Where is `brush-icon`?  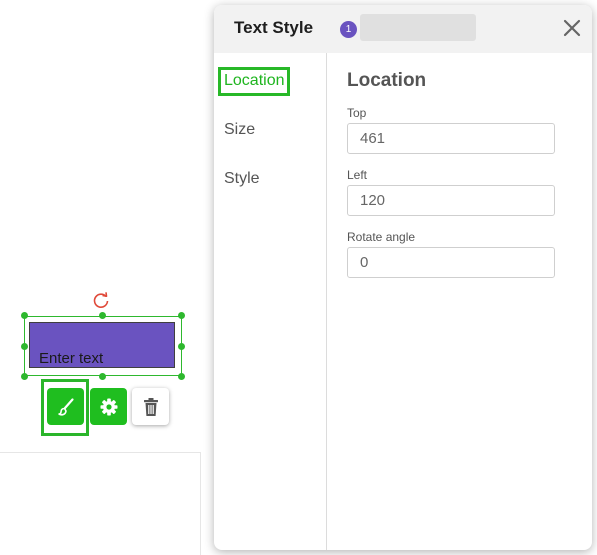 brush-icon is located at coordinates (65, 406).